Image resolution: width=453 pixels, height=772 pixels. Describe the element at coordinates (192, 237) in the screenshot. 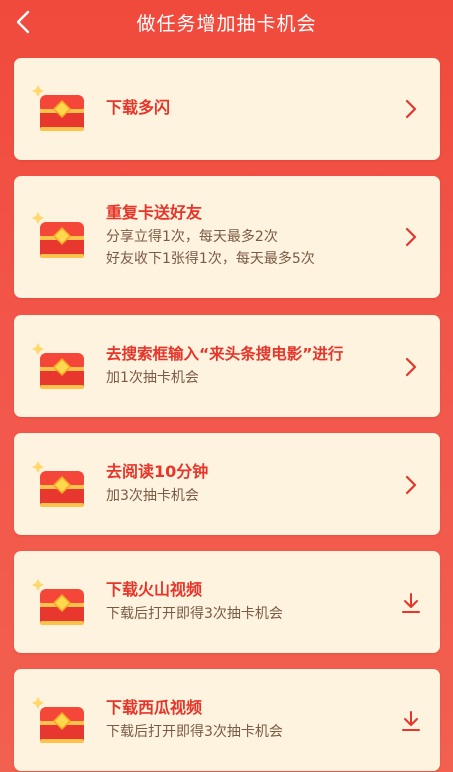

I see `task-subtitle: 分享立得1次，每天最多2次` at that location.